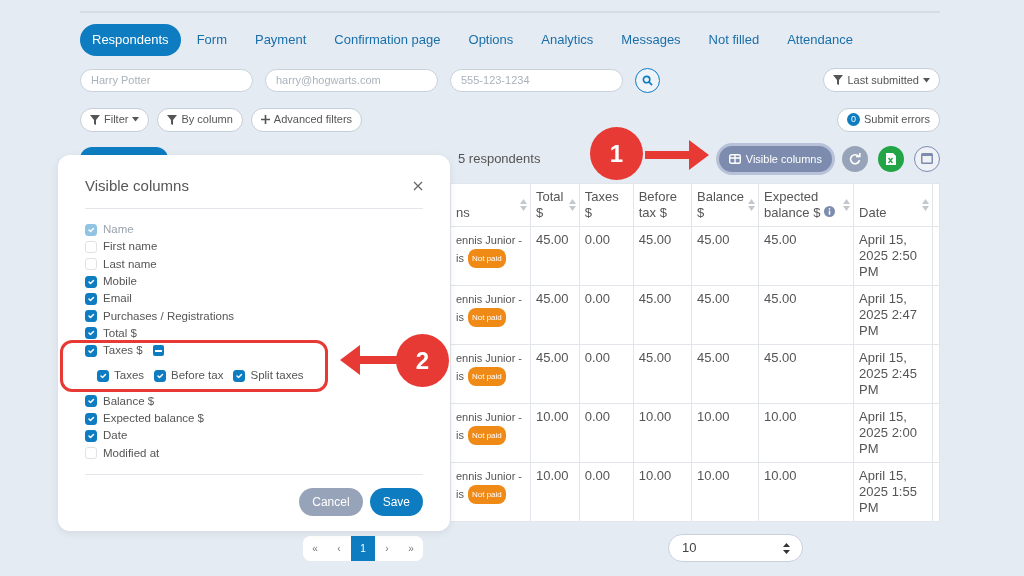 This screenshot has height=576, width=1024. Describe the element at coordinates (197, 376) in the screenshot. I see `column-label: Before tax` at that location.